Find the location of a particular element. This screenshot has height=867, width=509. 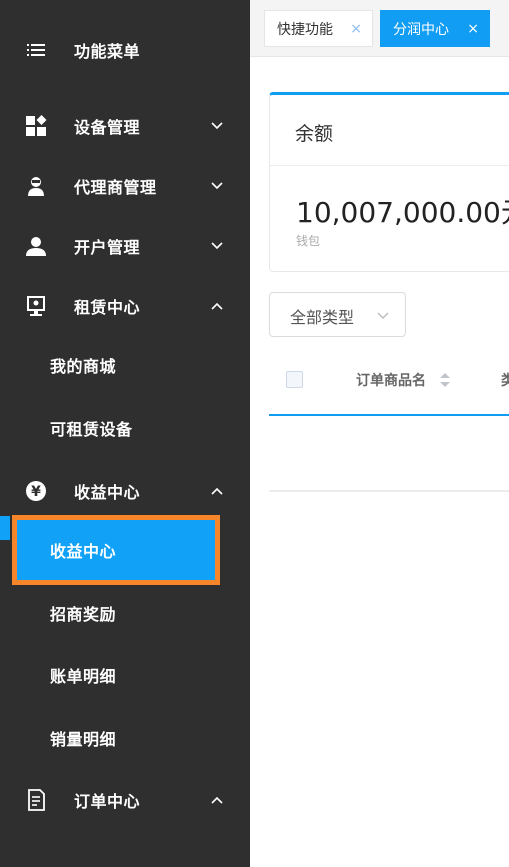

balance-title: 余额 is located at coordinates (314, 134).